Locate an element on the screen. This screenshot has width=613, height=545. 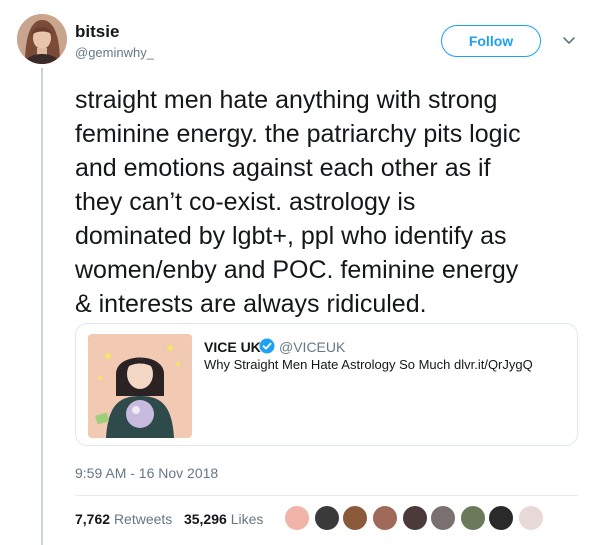
tweet-line: straight men hate anything with strong is located at coordinates (286, 100).